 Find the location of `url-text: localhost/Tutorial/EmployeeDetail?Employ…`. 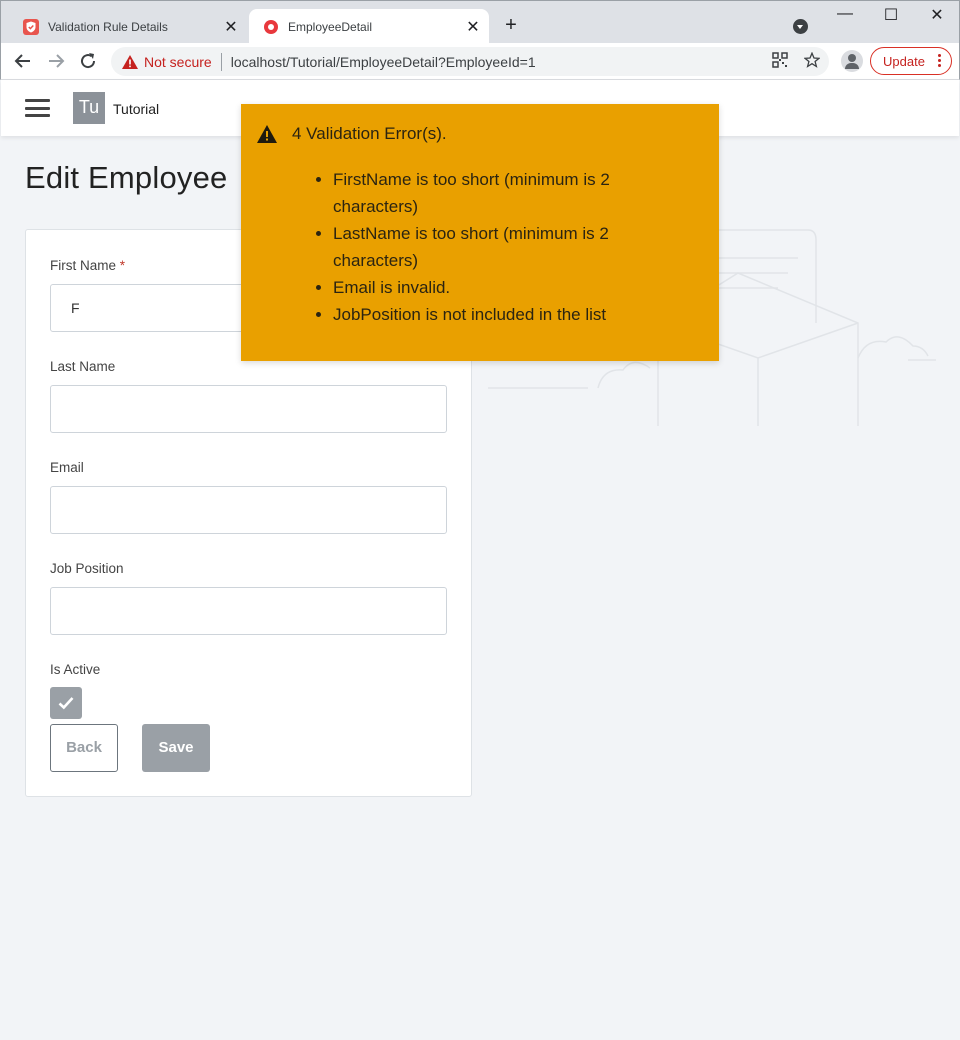

url-text: localhost/Tutorial/EmployeeDetail?Employ… is located at coordinates (383, 62).